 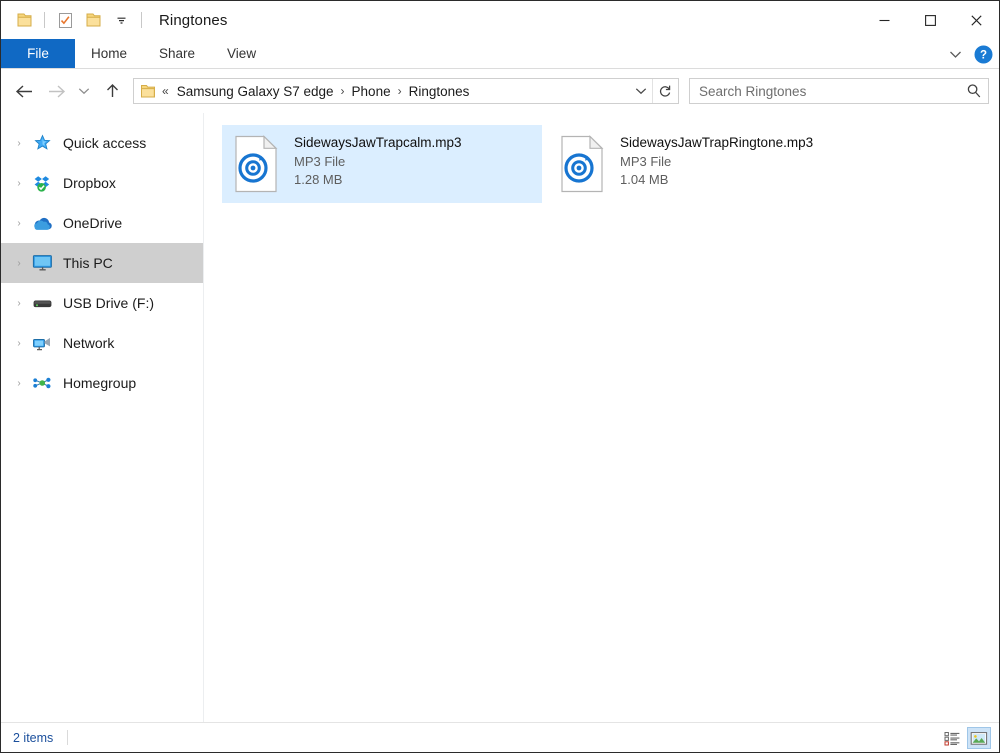 I want to click on sidebar-item-onedrive: › OneDrive, so click(x=102, y=223).